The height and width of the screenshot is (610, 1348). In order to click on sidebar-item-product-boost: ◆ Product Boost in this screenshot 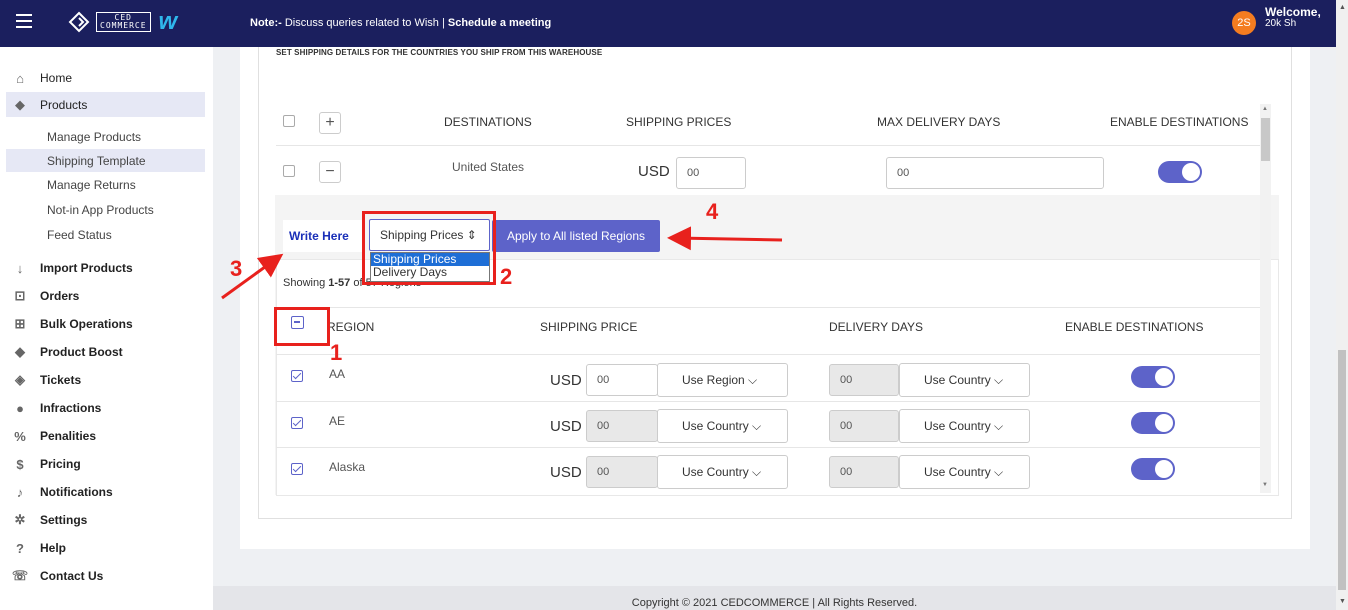, I will do `click(67, 352)`.